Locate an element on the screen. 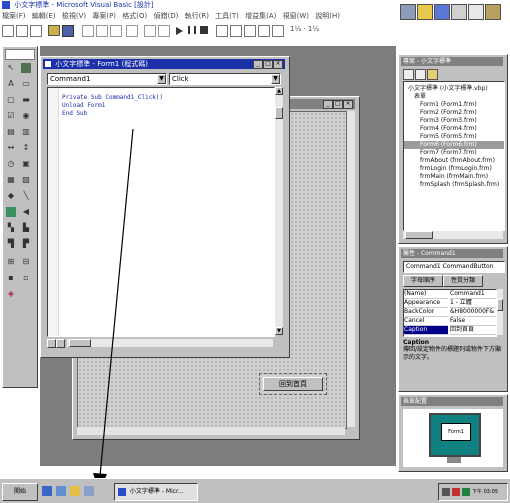 The width and height of the screenshot is (510, 503). start-label: 開始 is located at coordinates (19, 491).